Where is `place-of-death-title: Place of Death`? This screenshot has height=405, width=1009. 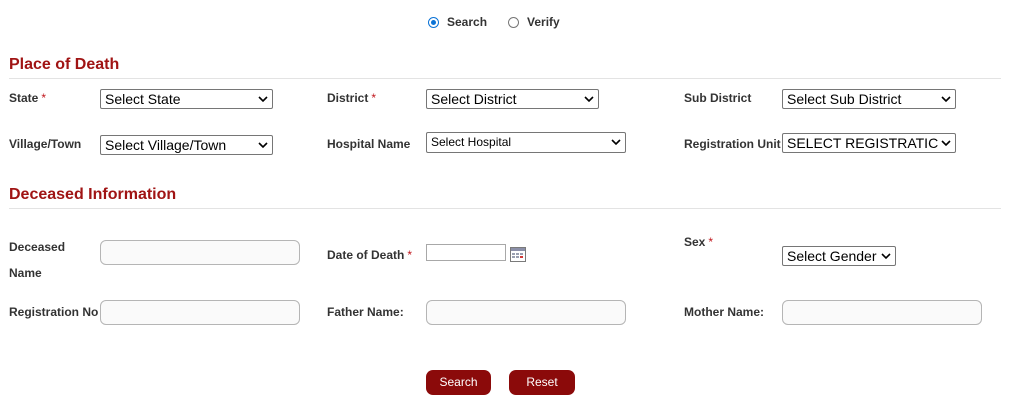
place-of-death-title: Place of Death is located at coordinates (64, 64).